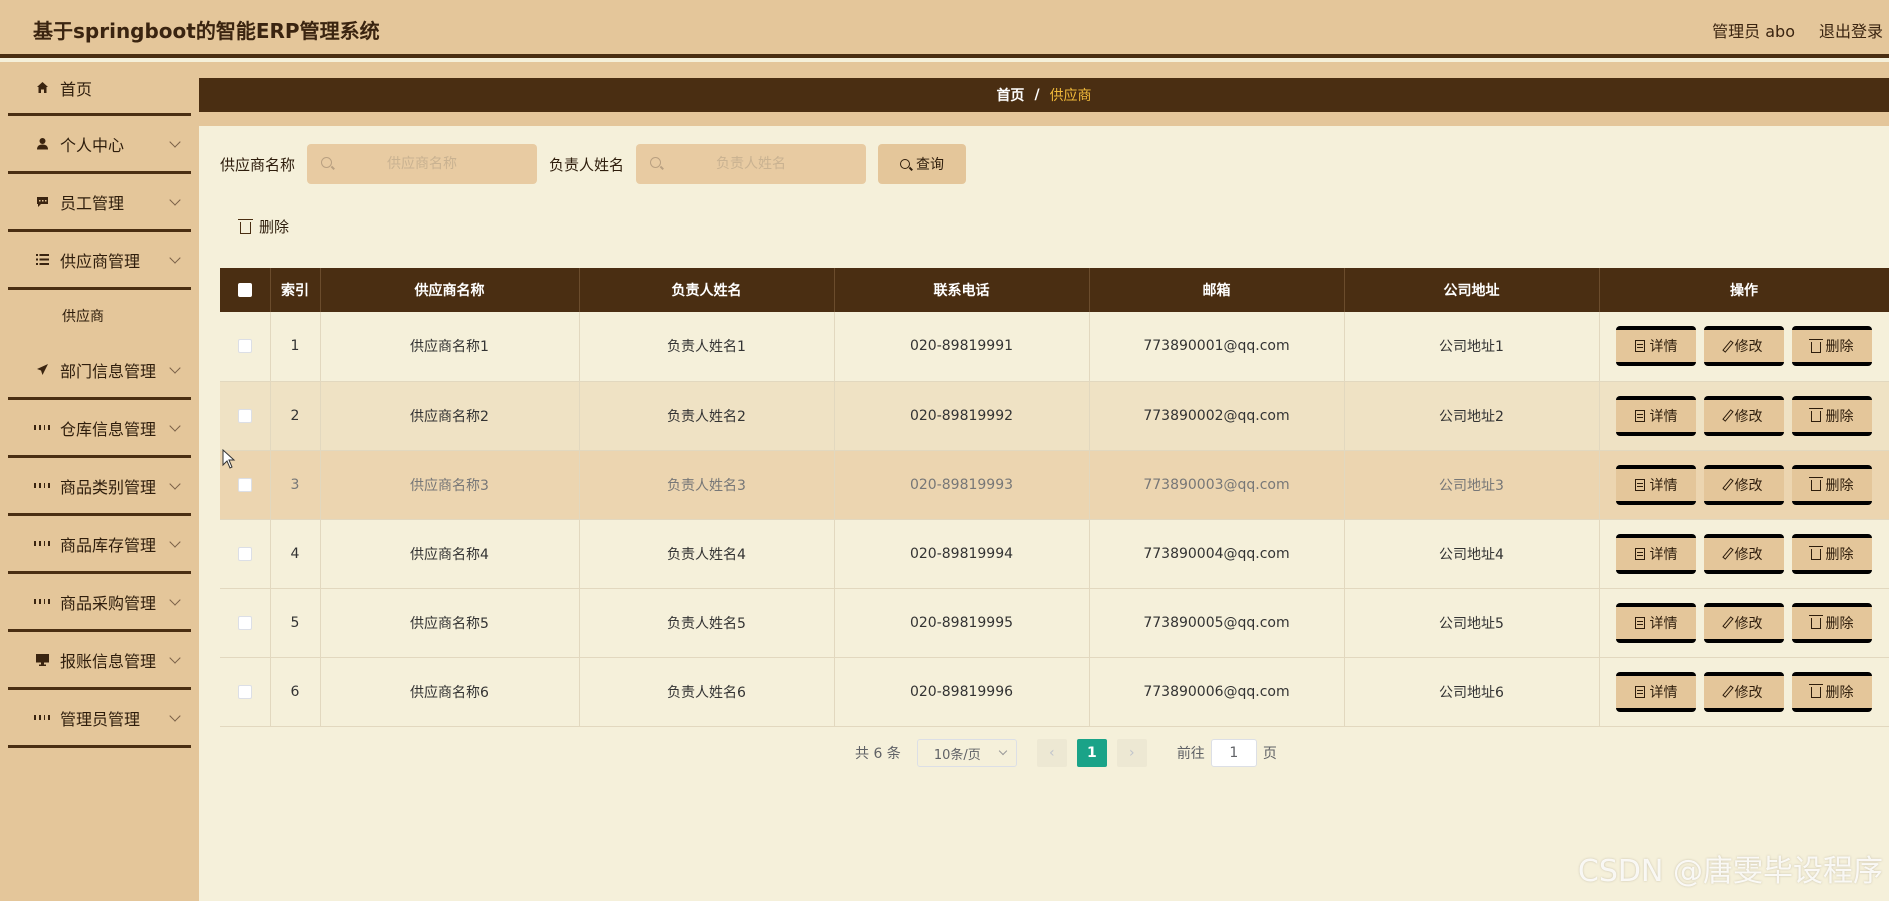 This screenshot has height=901, width=1889. I want to click on sidebar-item-employee: 员工管理, so click(99, 203).